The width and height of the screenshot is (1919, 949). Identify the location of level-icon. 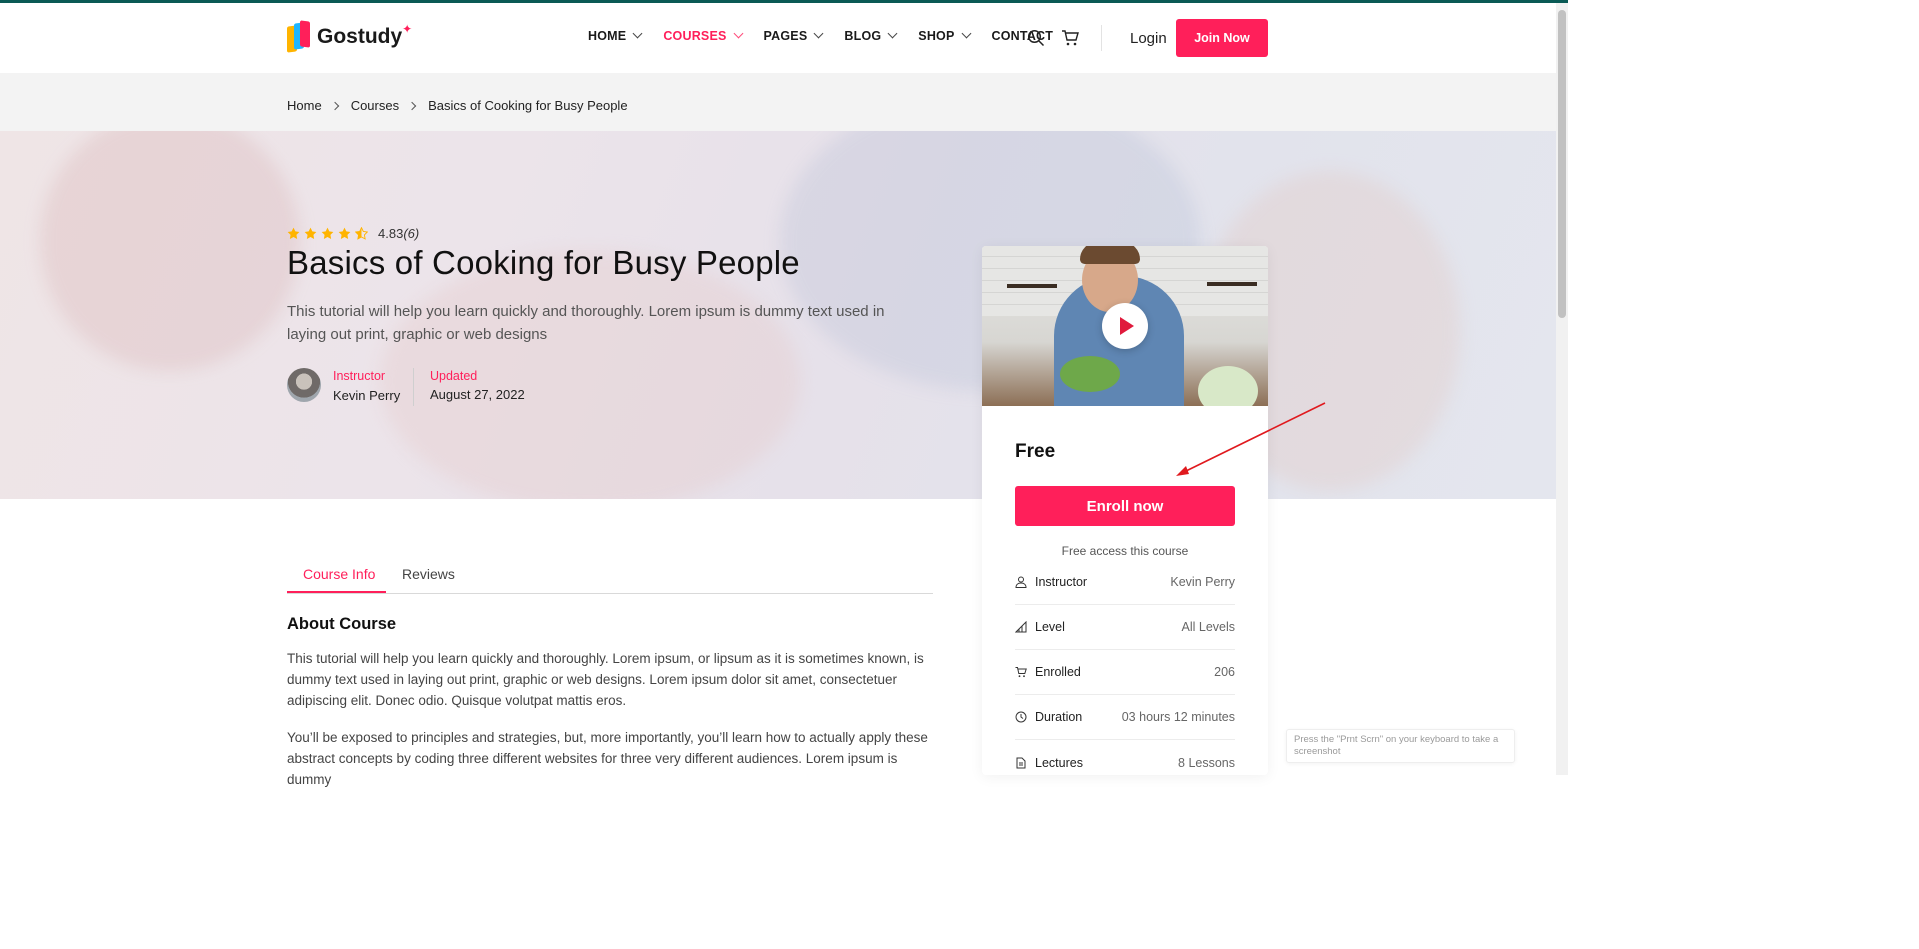
(1021, 627).